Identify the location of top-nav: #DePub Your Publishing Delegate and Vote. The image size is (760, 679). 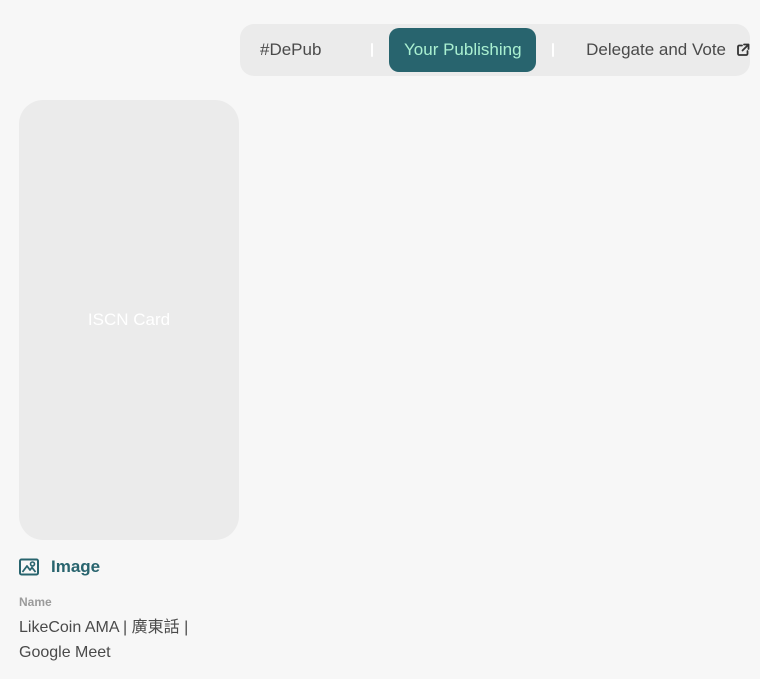
(495, 50).